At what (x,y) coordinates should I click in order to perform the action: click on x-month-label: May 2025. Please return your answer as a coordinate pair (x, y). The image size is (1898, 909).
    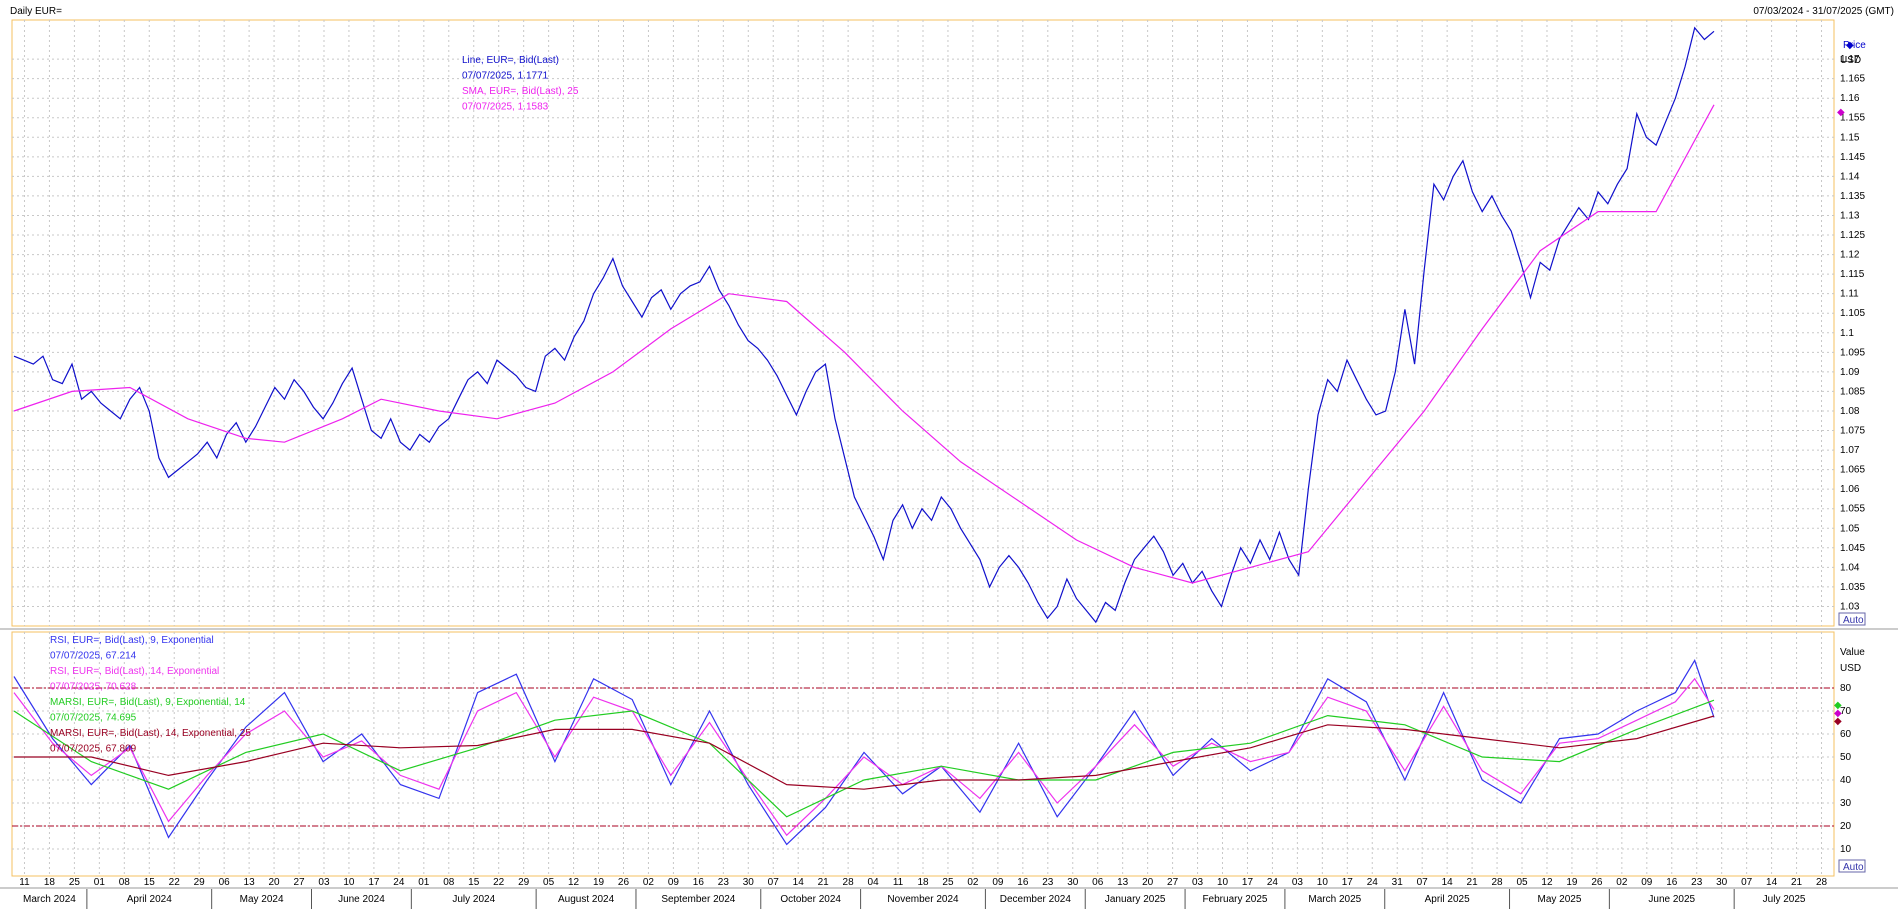
    Looking at the image, I should click on (1559, 899).